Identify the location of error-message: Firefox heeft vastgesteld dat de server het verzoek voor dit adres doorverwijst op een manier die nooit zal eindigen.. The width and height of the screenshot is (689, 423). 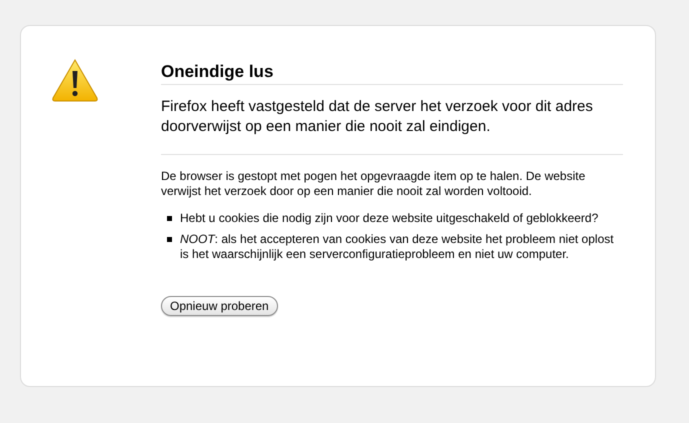
(392, 126).